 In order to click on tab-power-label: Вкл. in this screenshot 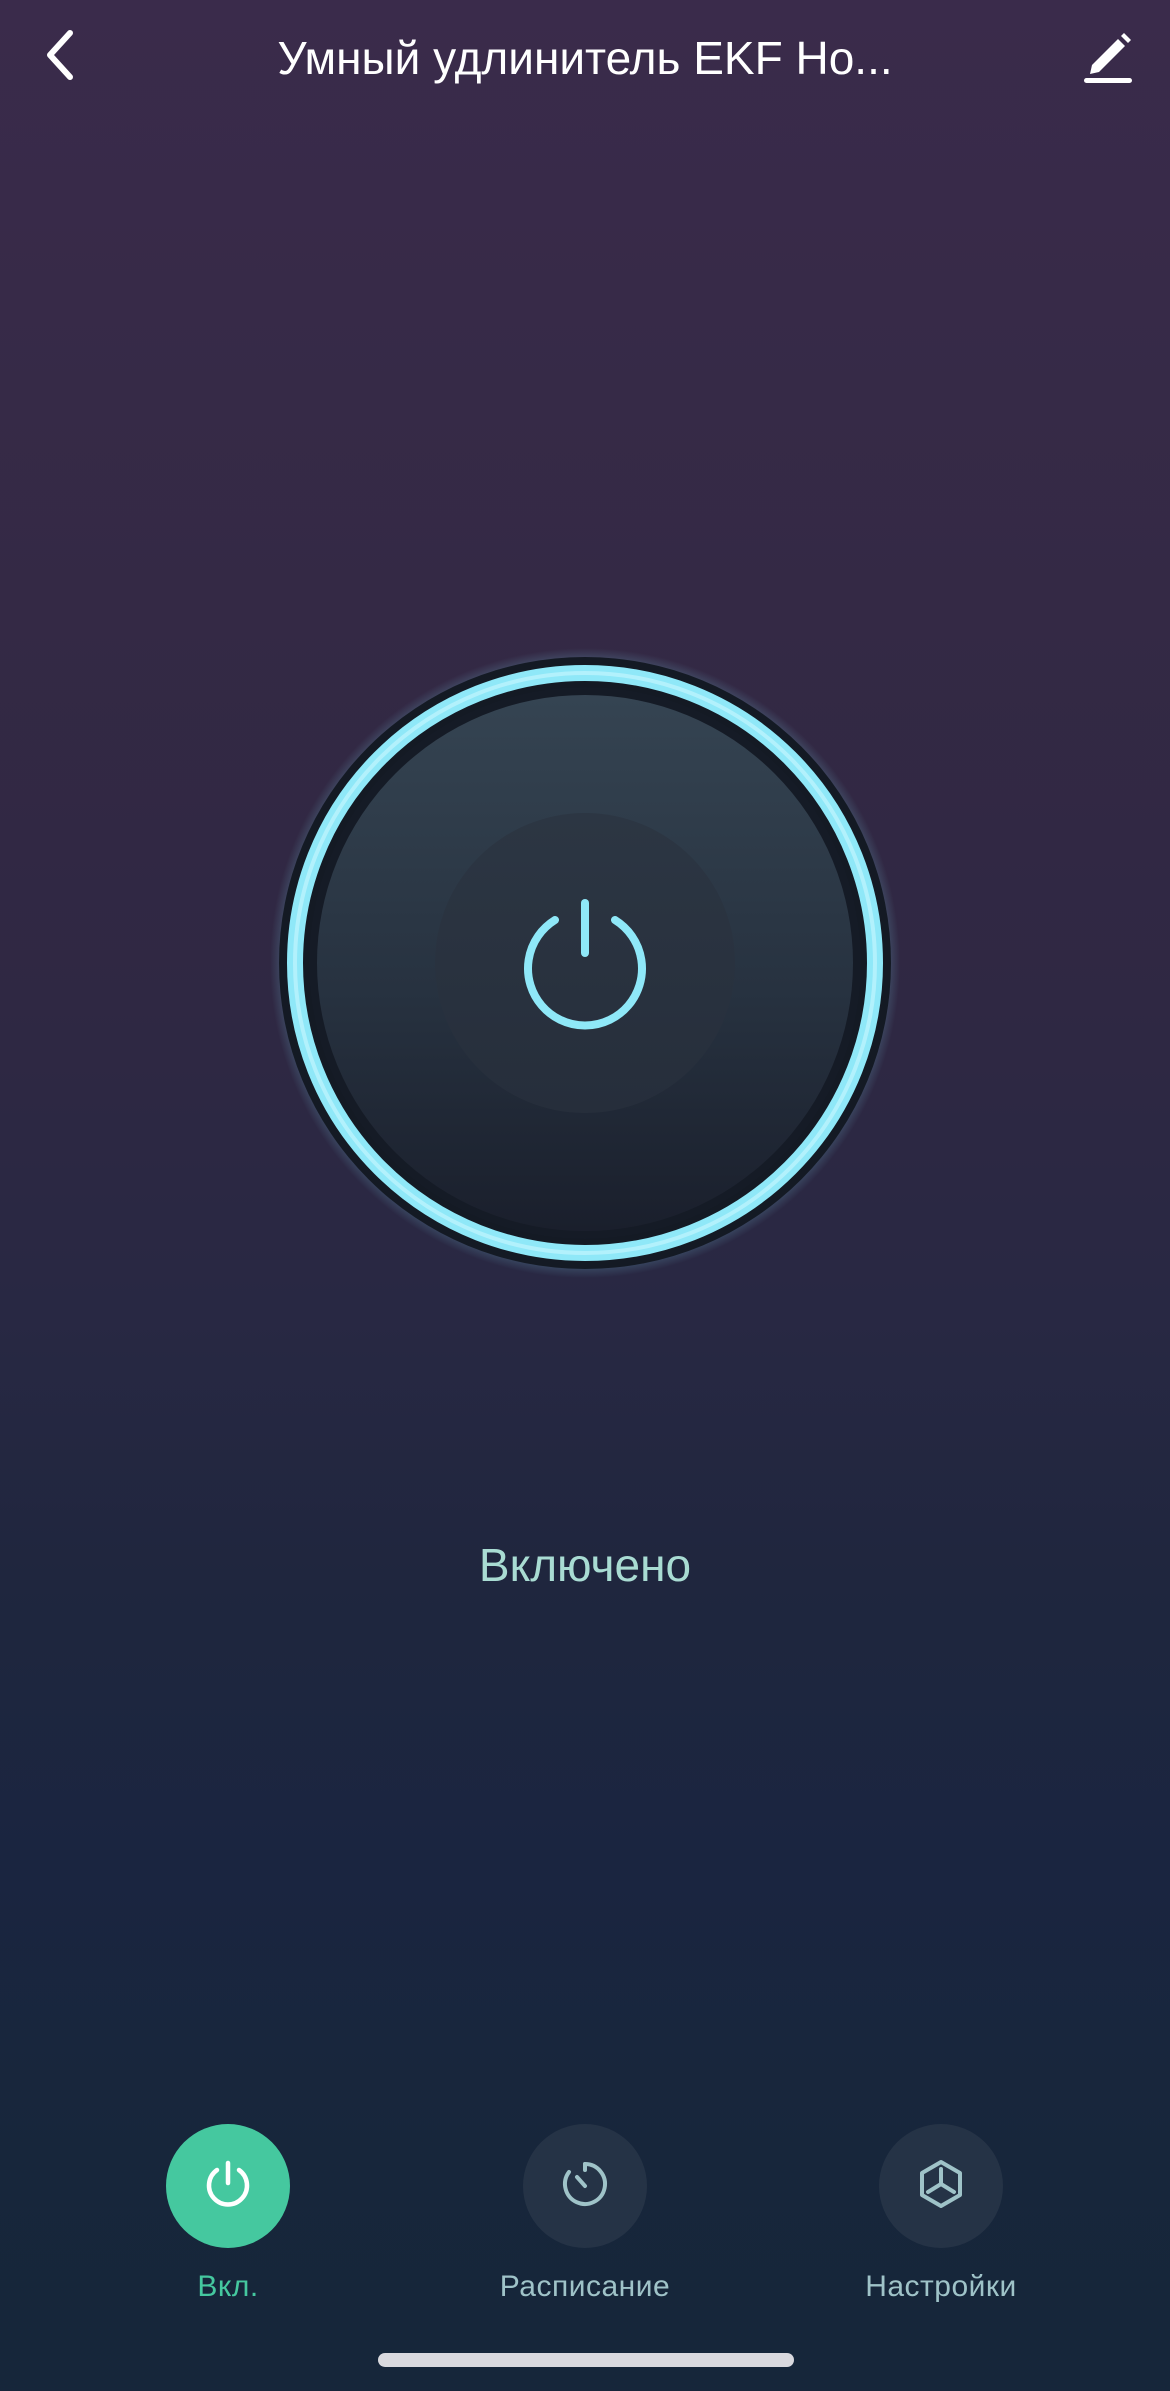, I will do `click(228, 2286)`.